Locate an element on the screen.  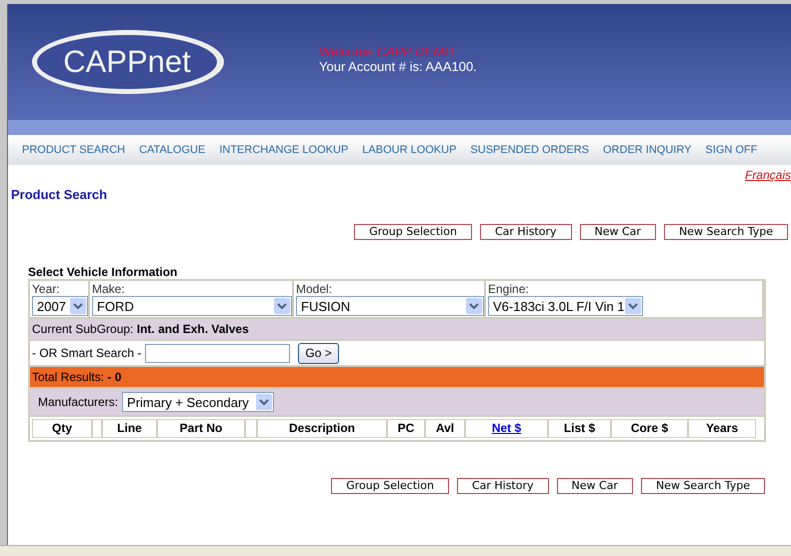
column-header: Description is located at coordinates (322, 428).